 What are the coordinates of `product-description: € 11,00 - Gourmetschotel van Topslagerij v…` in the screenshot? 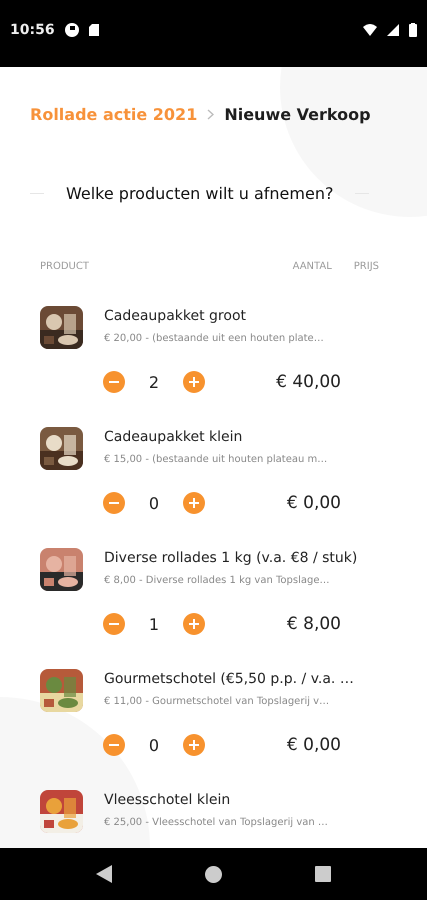 It's located at (217, 701).